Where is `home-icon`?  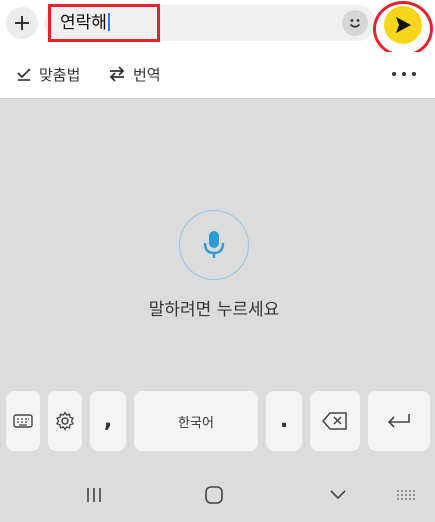
home-icon is located at coordinates (214, 495).